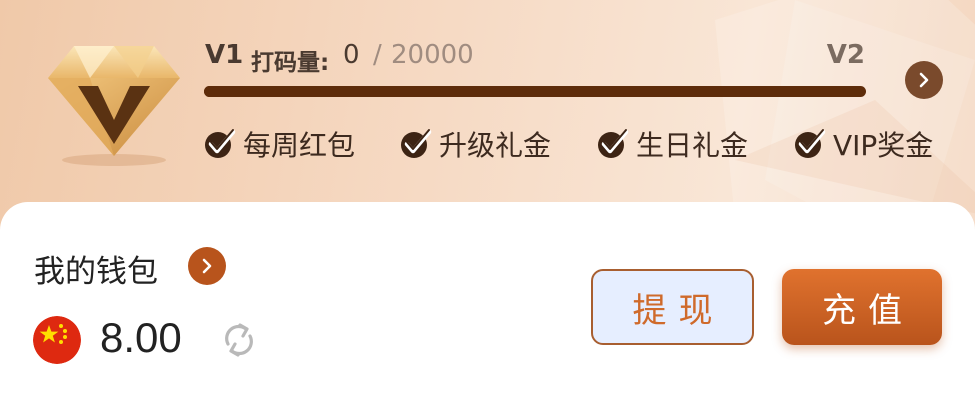 Image resolution: width=975 pixels, height=411 pixels. What do you see at coordinates (299, 145) in the screenshot?
I see `perk-label: 每周红包` at bounding box center [299, 145].